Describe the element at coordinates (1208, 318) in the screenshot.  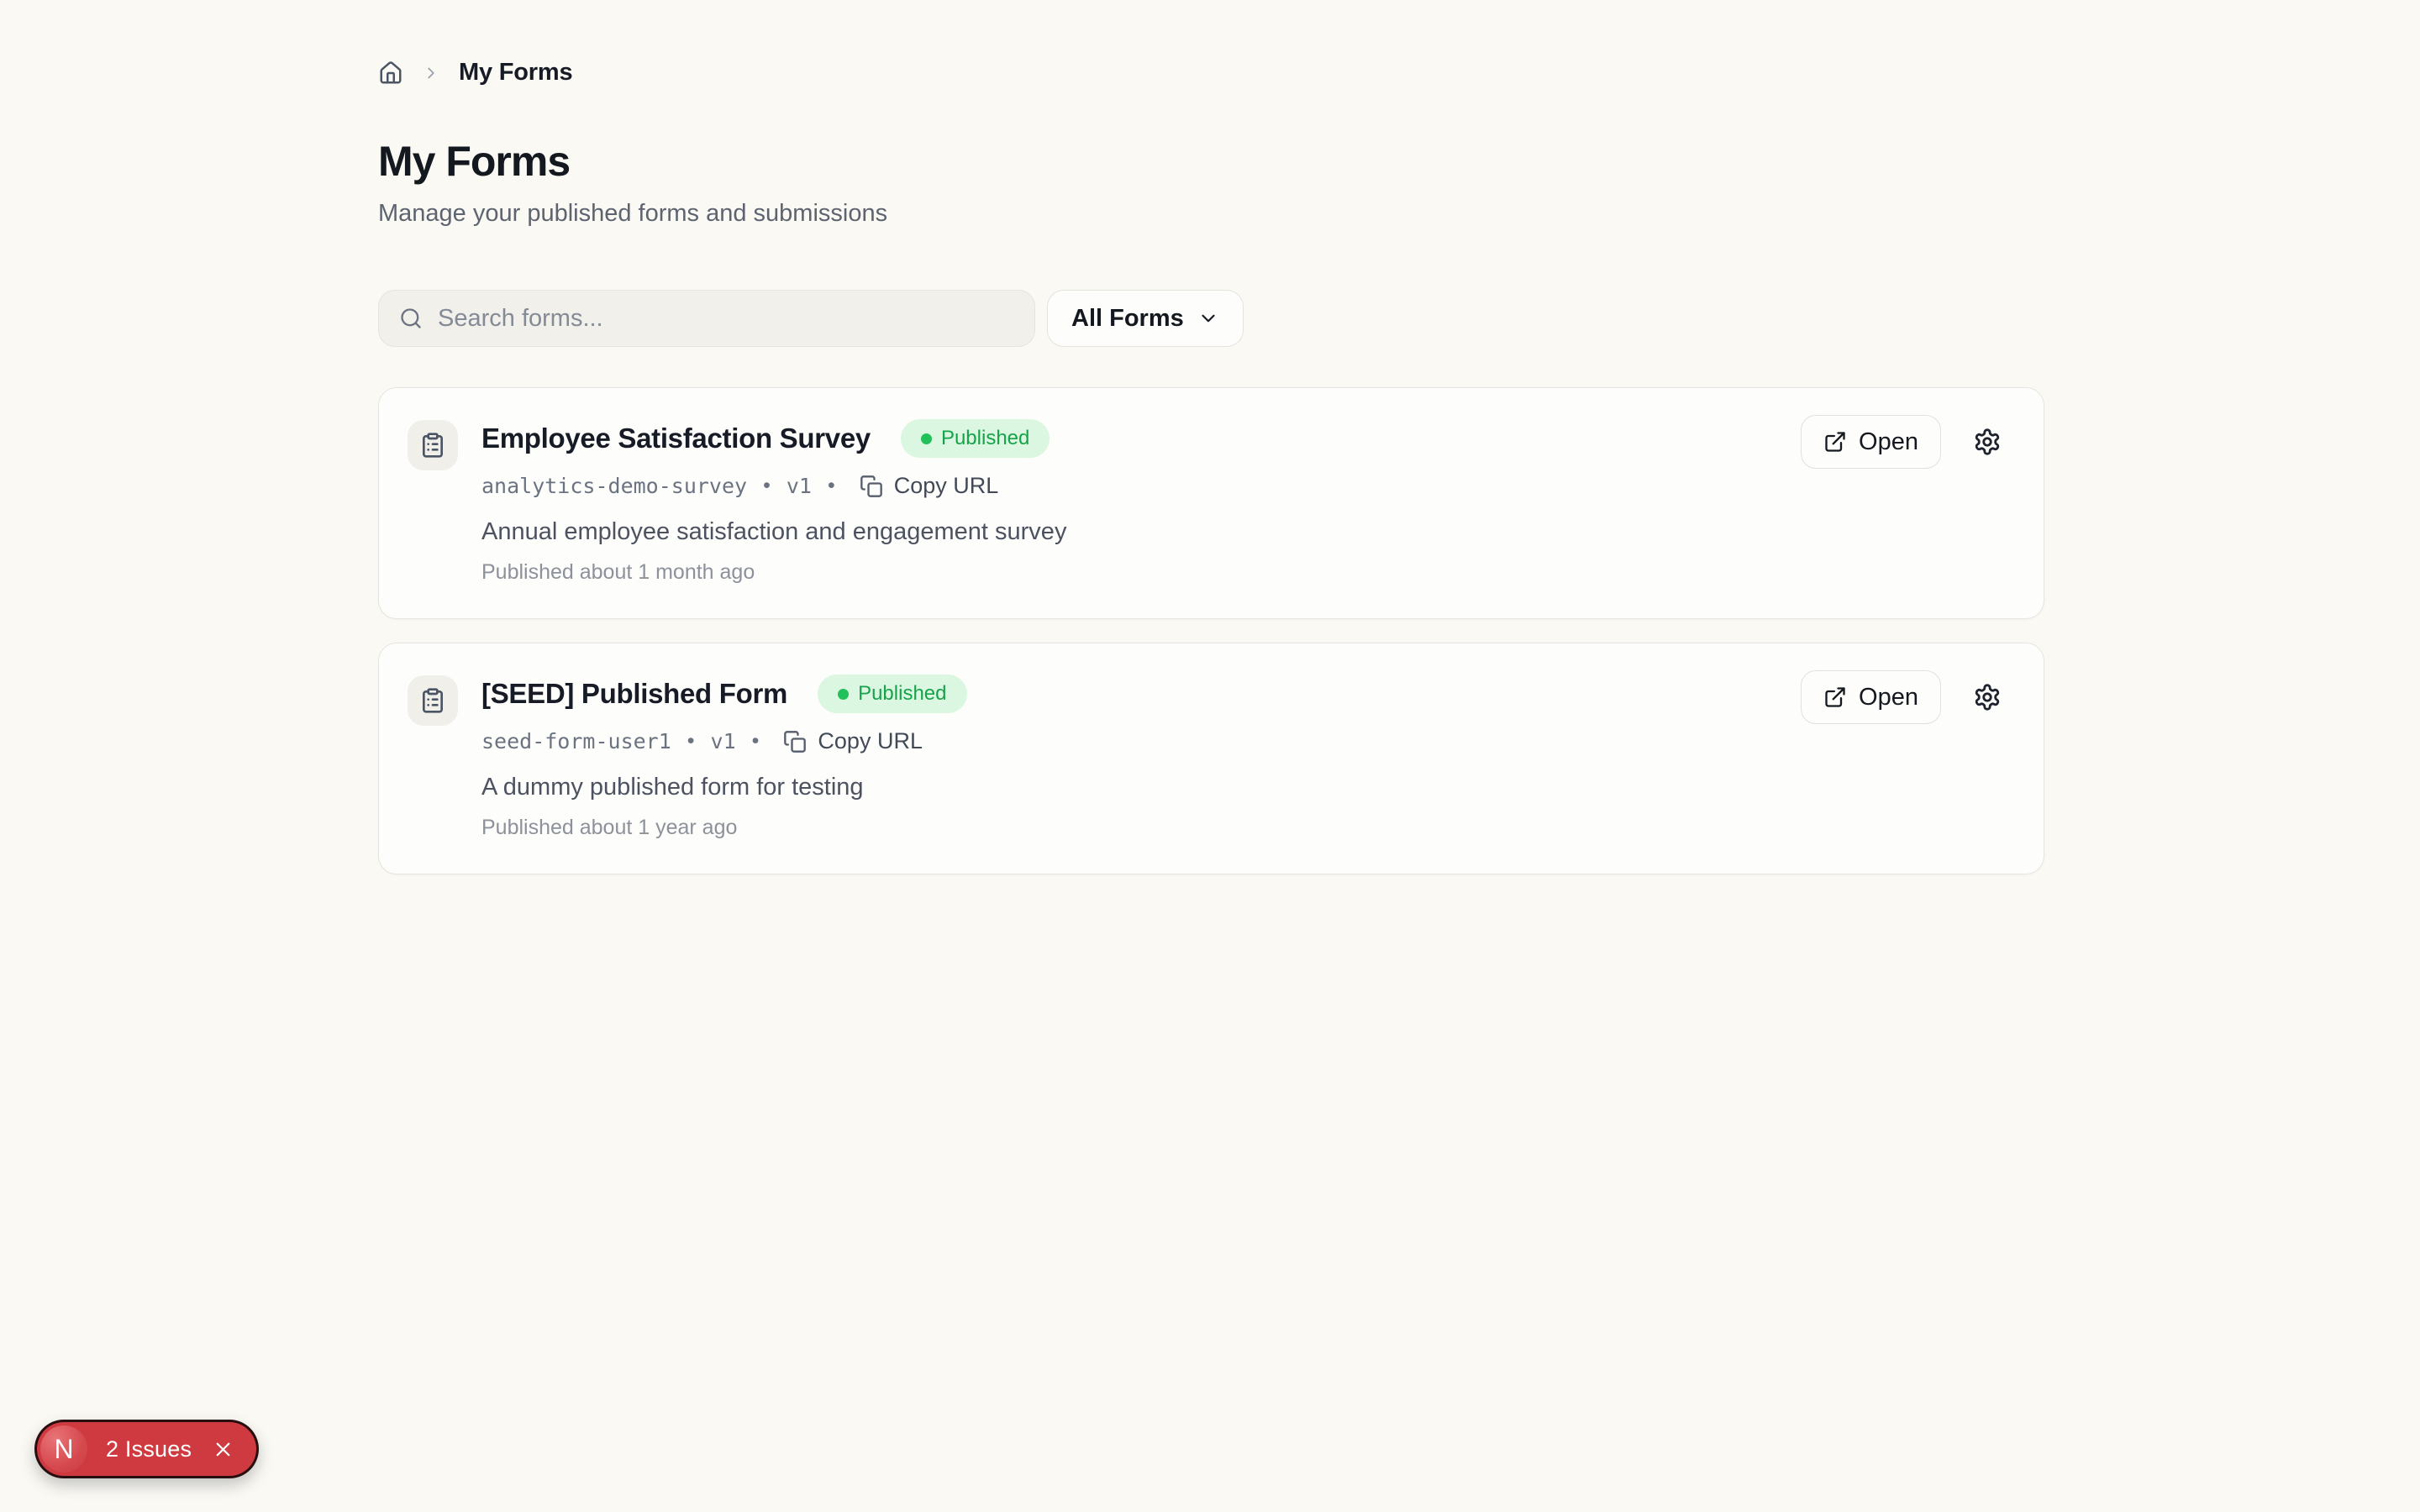
I see `chevron-down-icon` at that location.